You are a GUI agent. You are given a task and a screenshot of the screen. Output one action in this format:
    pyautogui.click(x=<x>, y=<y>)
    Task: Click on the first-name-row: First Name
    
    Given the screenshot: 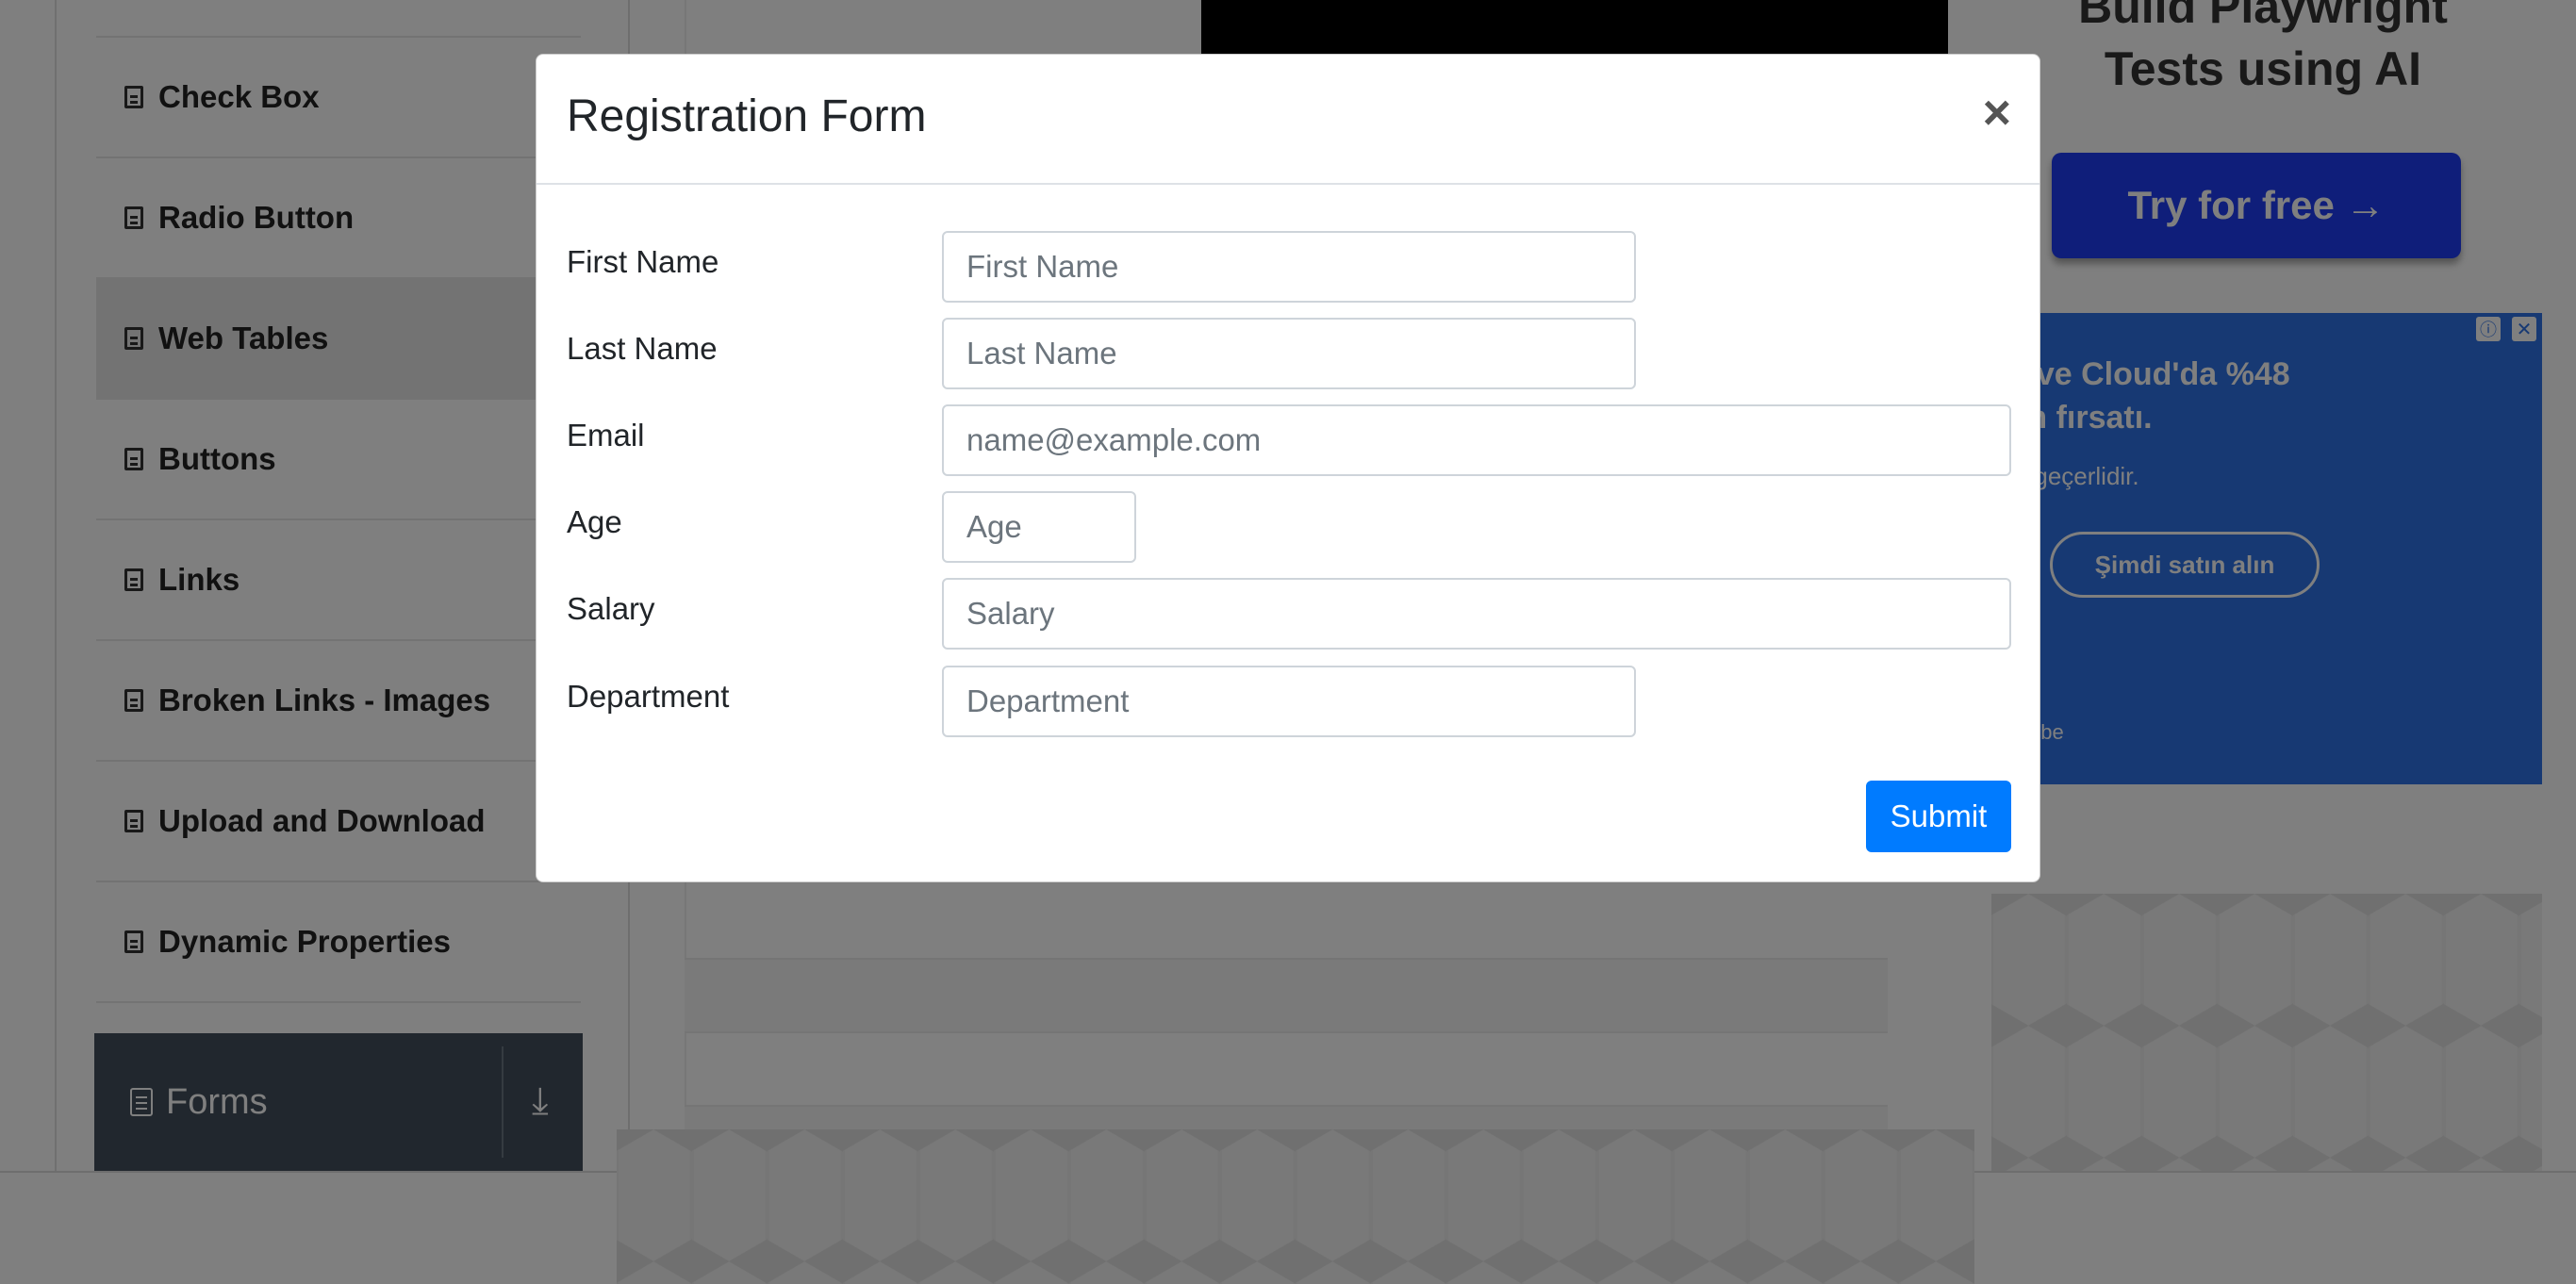 What is the action you would take?
    pyautogui.click(x=1289, y=274)
    